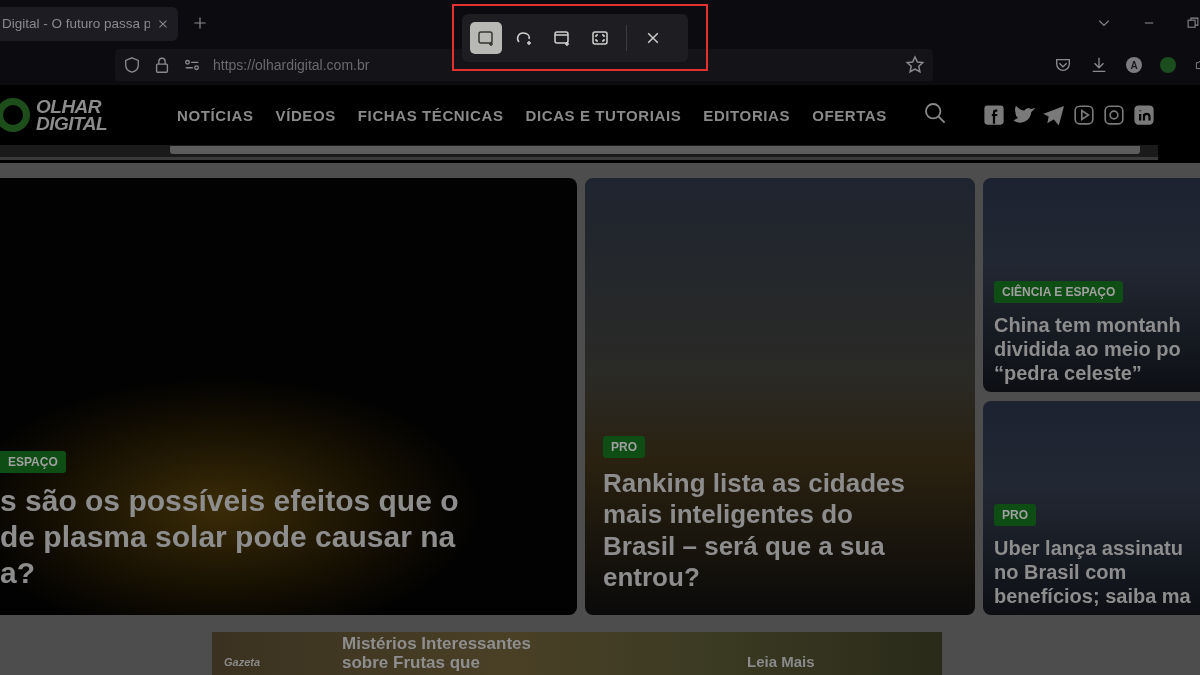  What do you see at coordinates (1023, 115) in the screenshot?
I see `bird-icon` at bounding box center [1023, 115].